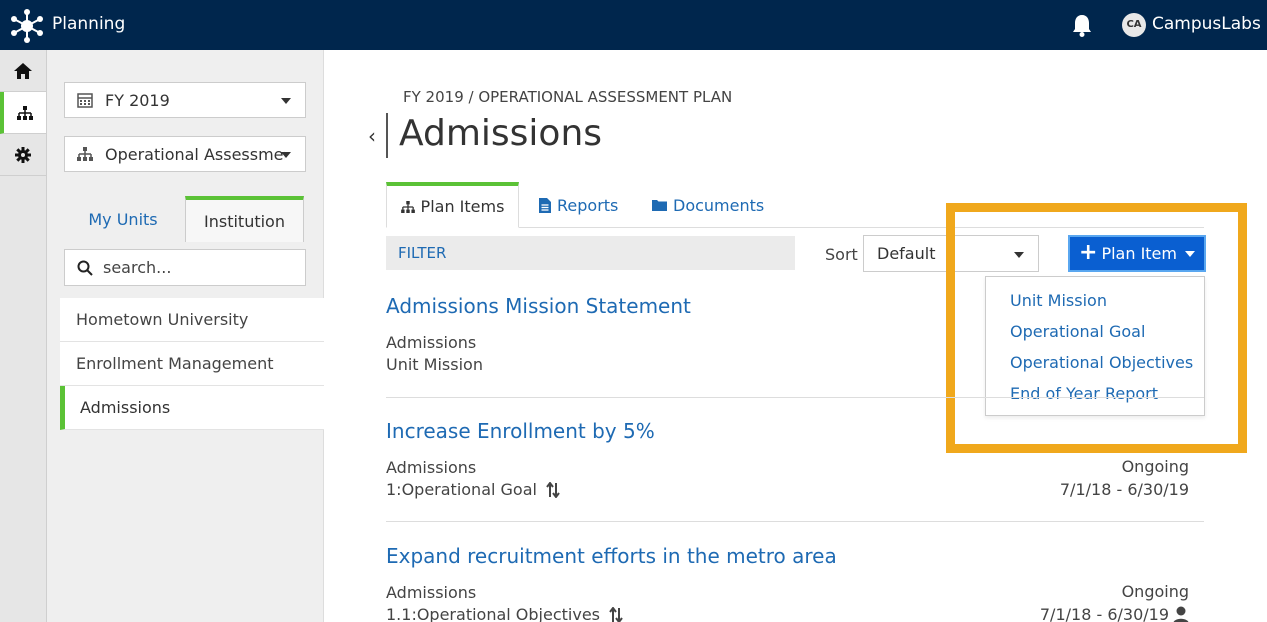 This screenshot has width=1267, height=622. I want to click on plan-select-value: Operational Assessmer, so click(195, 154).